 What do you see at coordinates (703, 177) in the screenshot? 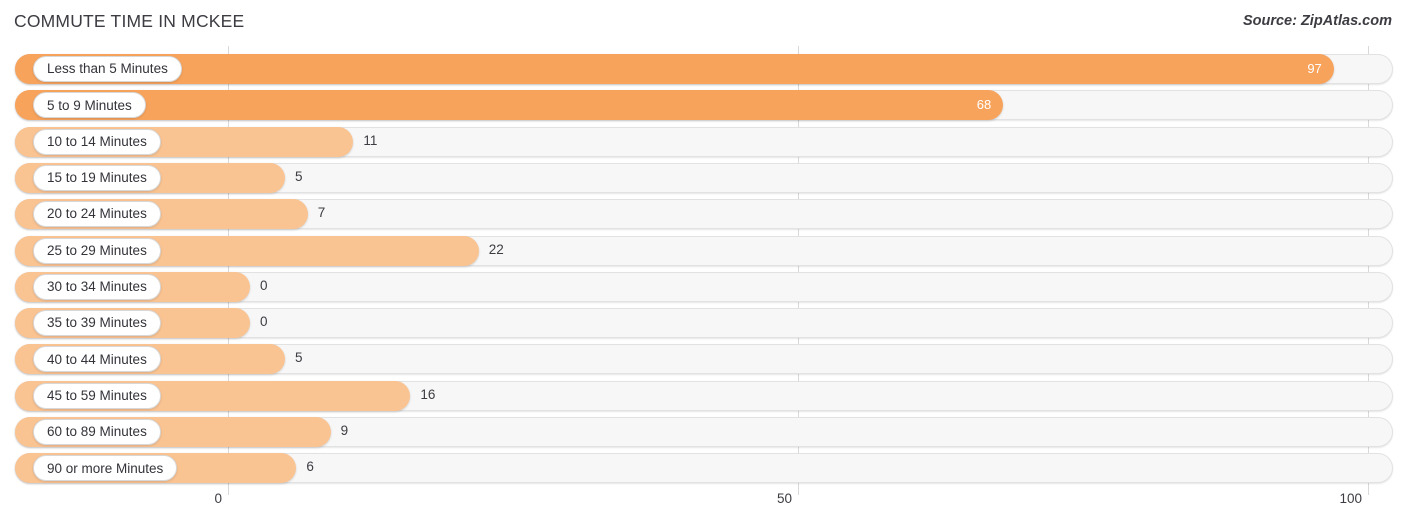
I see `bar-row: 15 to 19 Minutes 5` at bounding box center [703, 177].